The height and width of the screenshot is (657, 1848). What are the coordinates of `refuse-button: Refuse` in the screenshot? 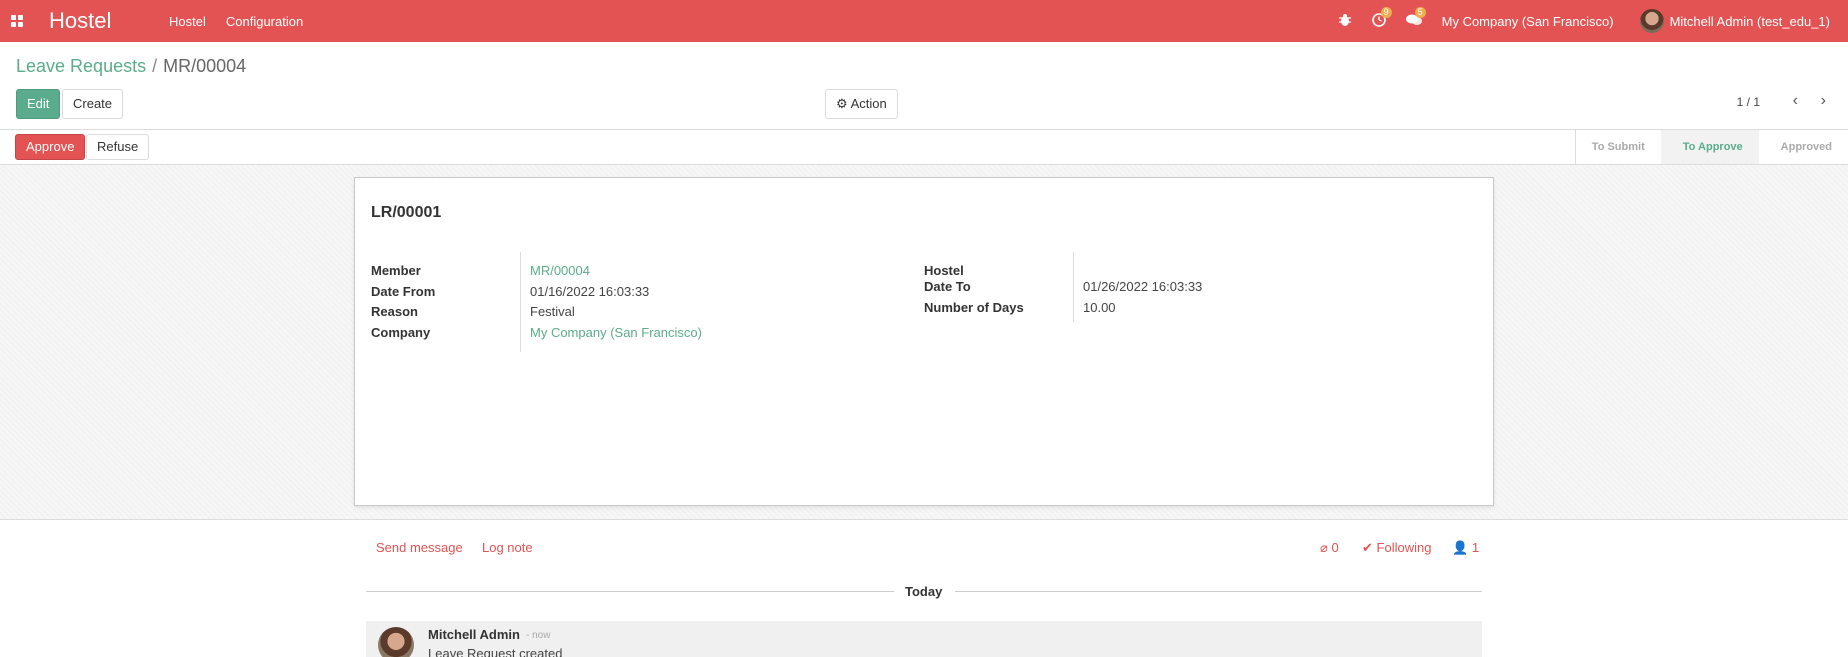 It's located at (118, 147).